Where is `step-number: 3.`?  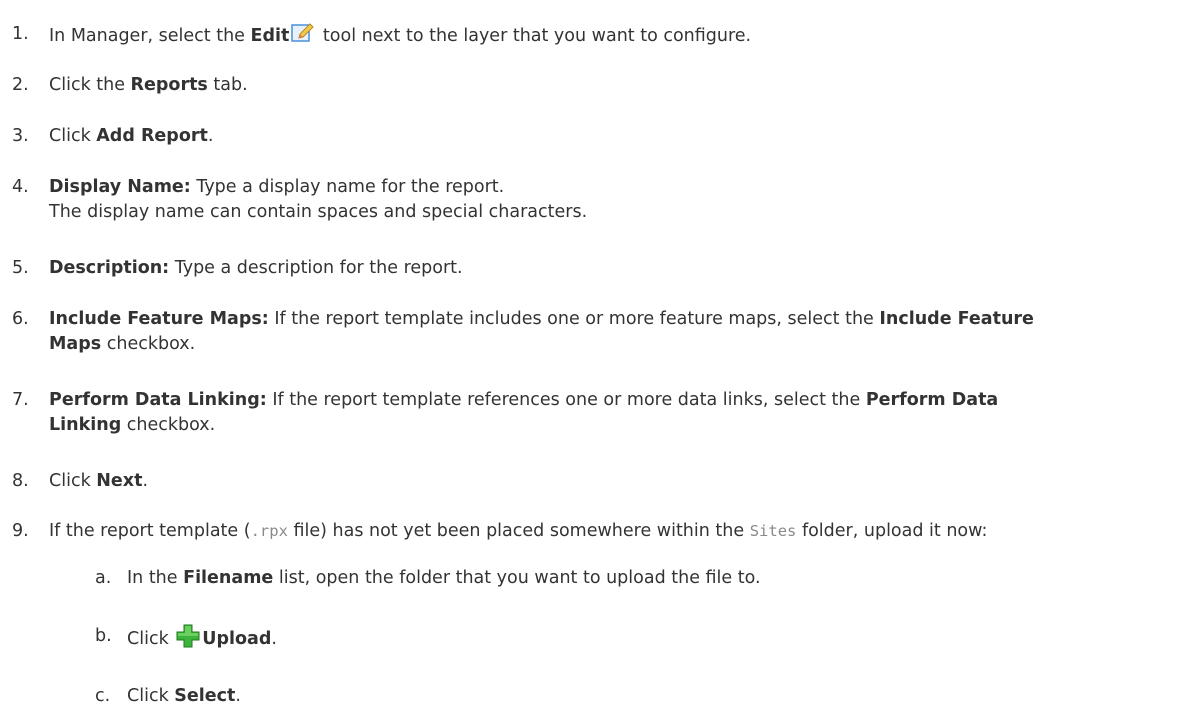
step-number: 3. is located at coordinates (20, 136).